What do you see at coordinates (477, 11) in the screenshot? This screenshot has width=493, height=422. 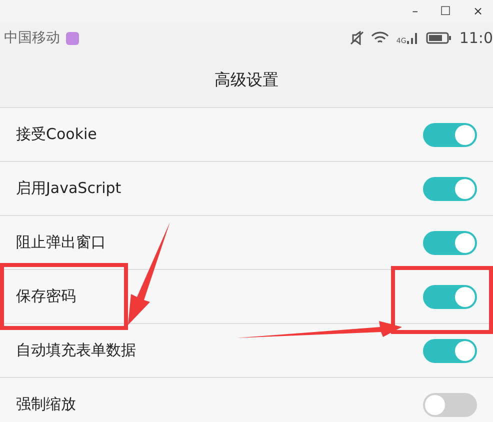 I see `close-button: ×` at bounding box center [477, 11].